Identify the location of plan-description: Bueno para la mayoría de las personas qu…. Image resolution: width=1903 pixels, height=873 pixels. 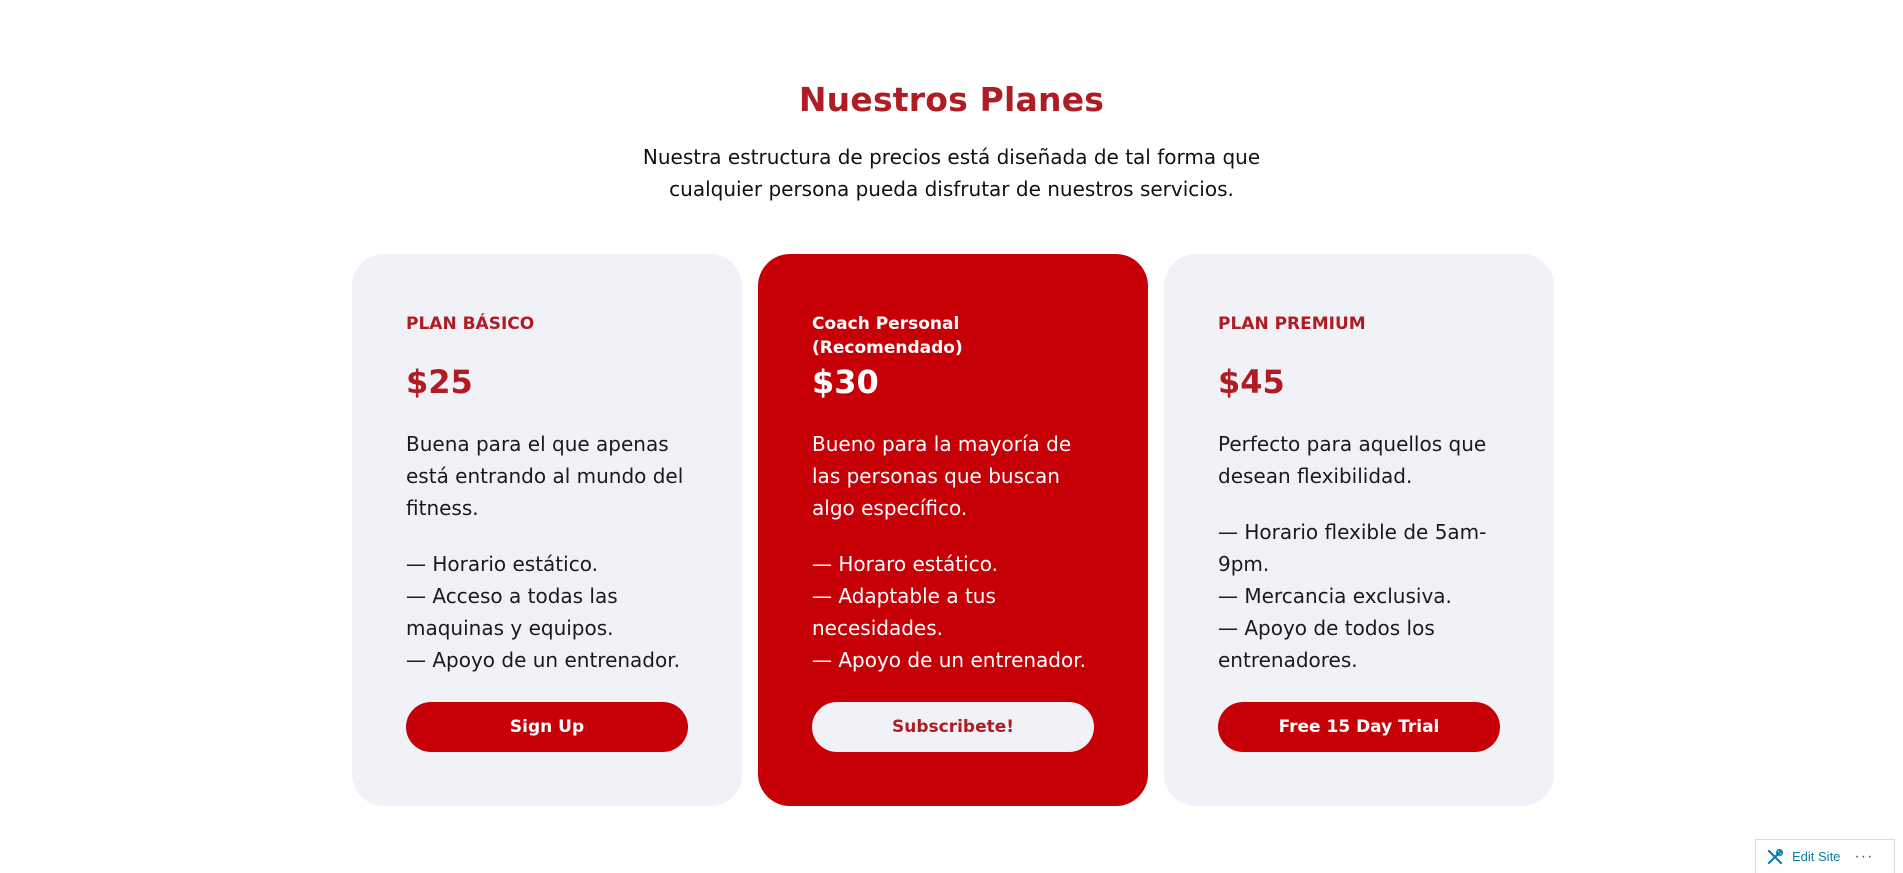
(942, 476).